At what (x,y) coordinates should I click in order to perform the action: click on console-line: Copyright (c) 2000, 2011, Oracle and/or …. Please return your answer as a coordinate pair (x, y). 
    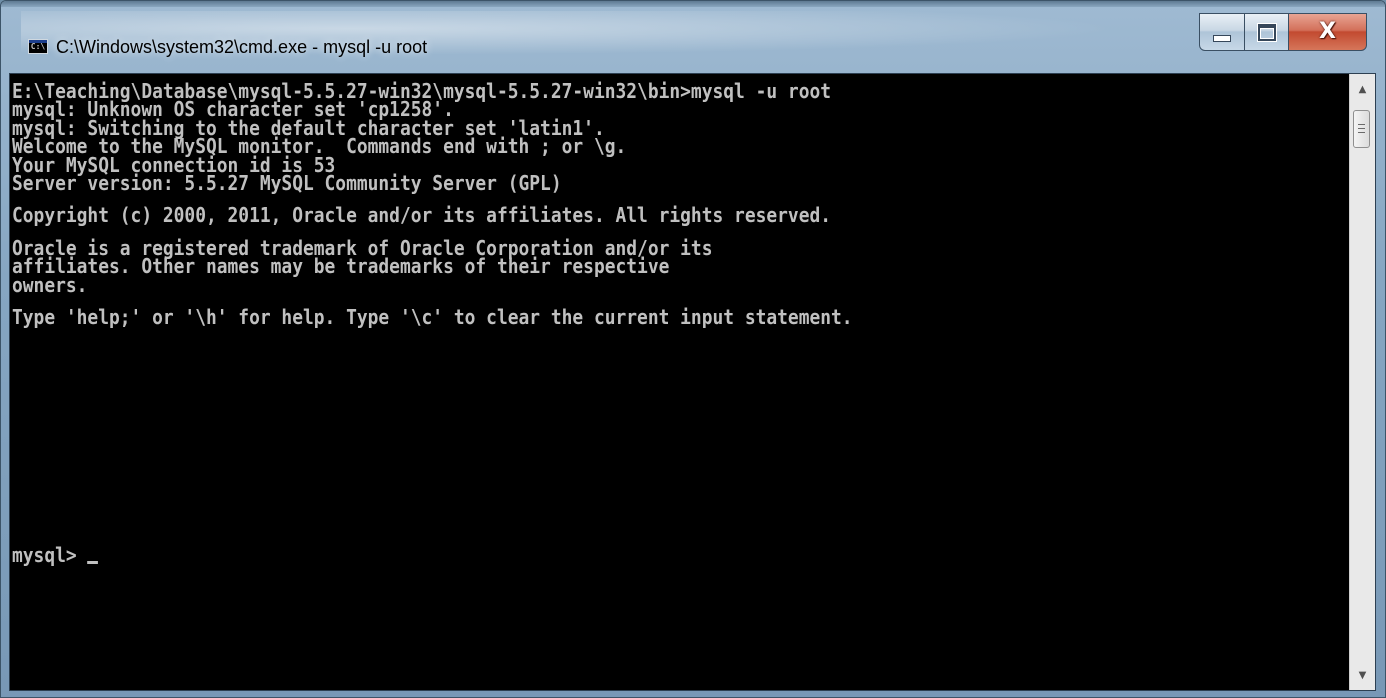
    Looking at the image, I should click on (422, 215).